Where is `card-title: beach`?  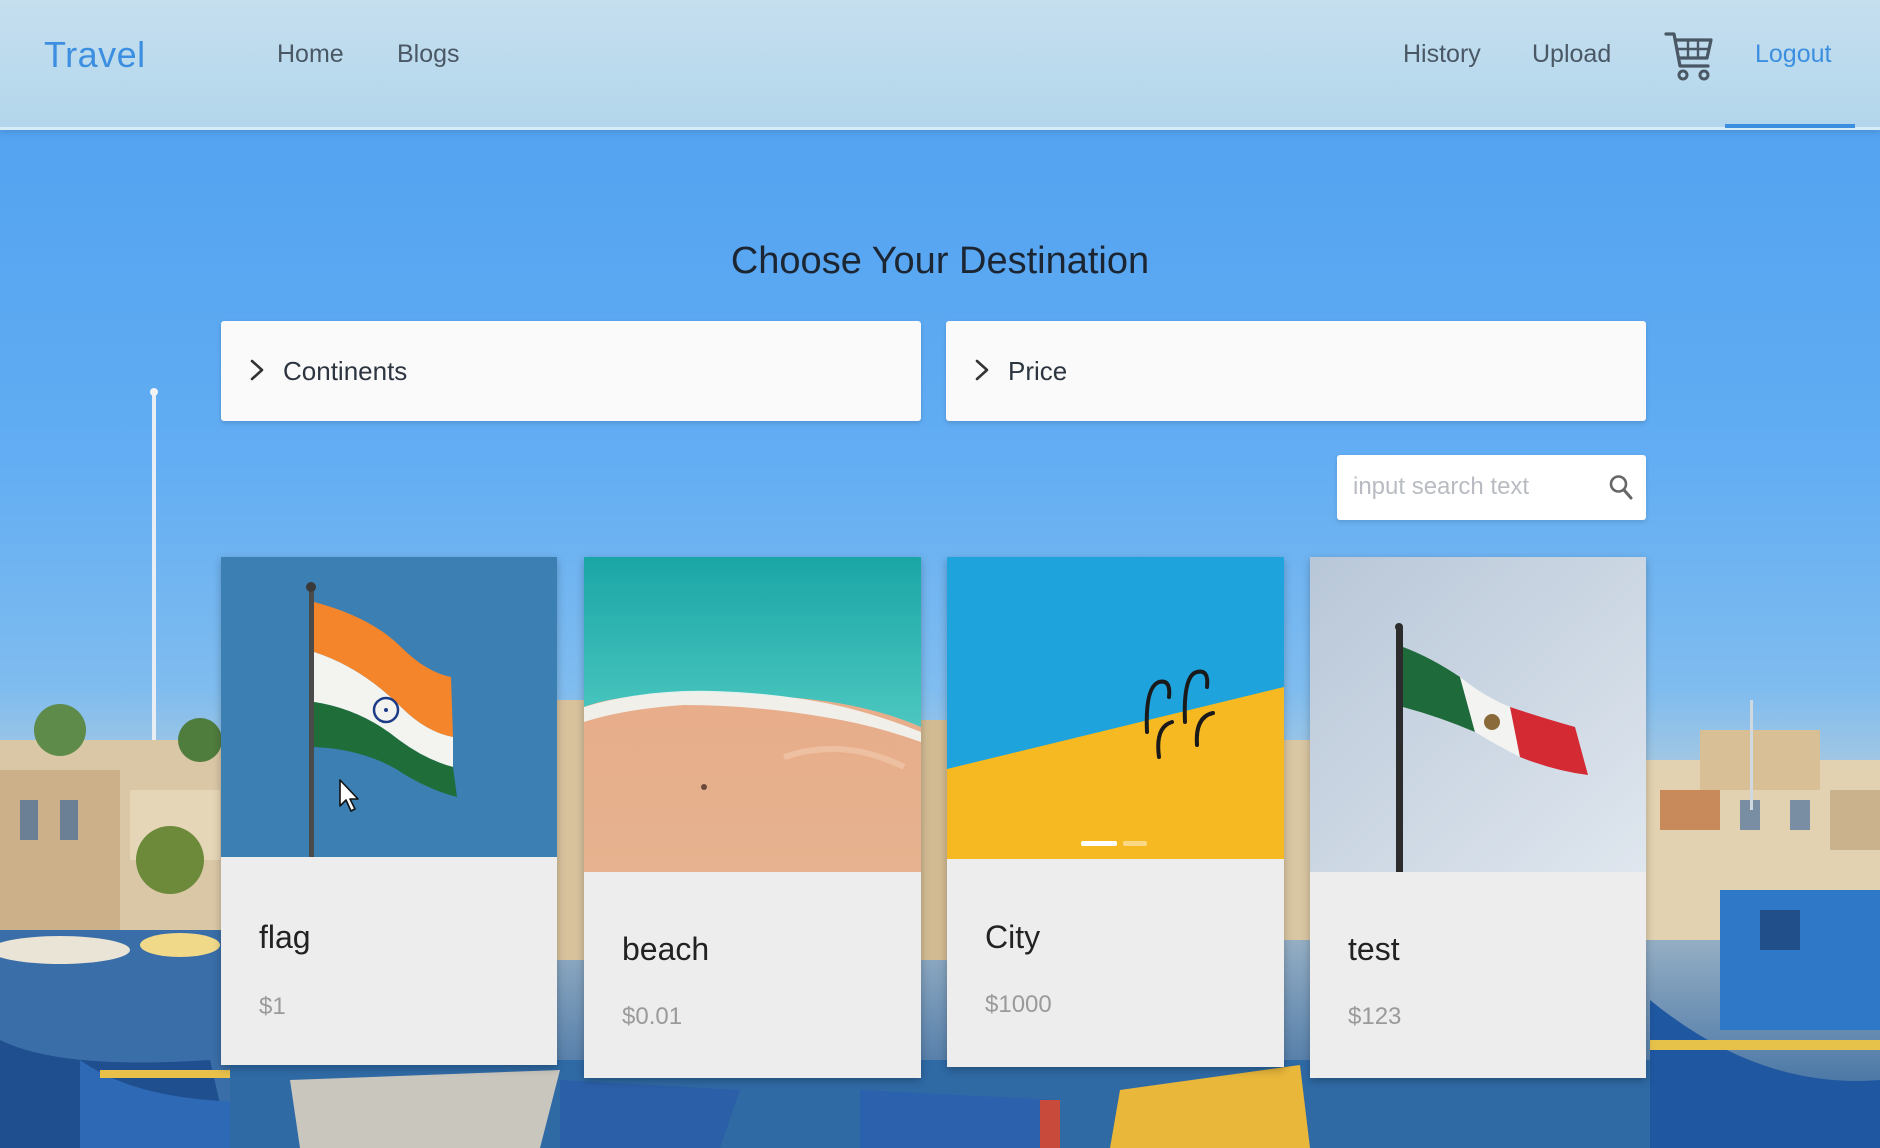
card-title: beach is located at coordinates (666, 949).